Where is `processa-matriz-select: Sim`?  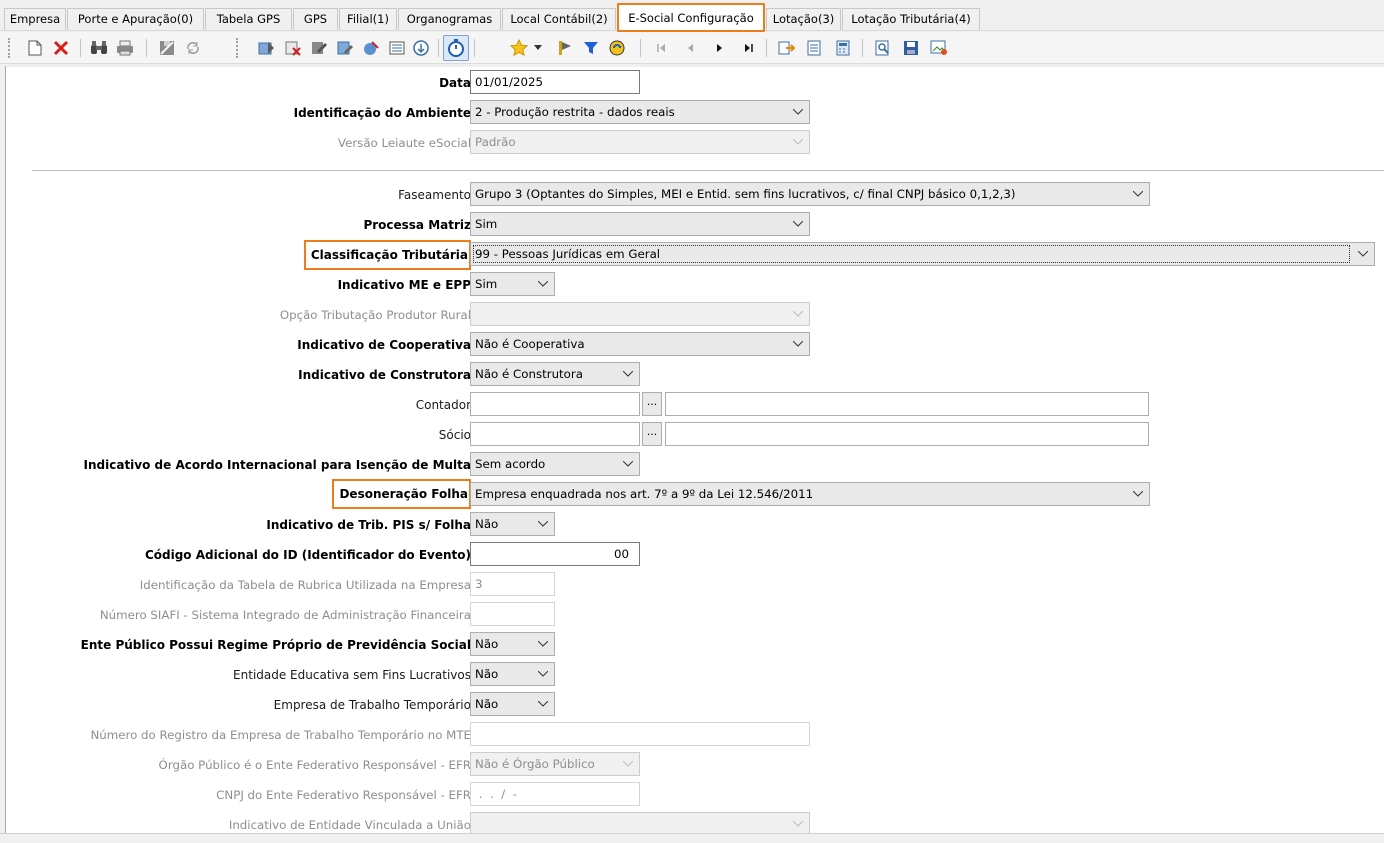
processa-matriz-select: Sim is located at coordinates (640, 224).